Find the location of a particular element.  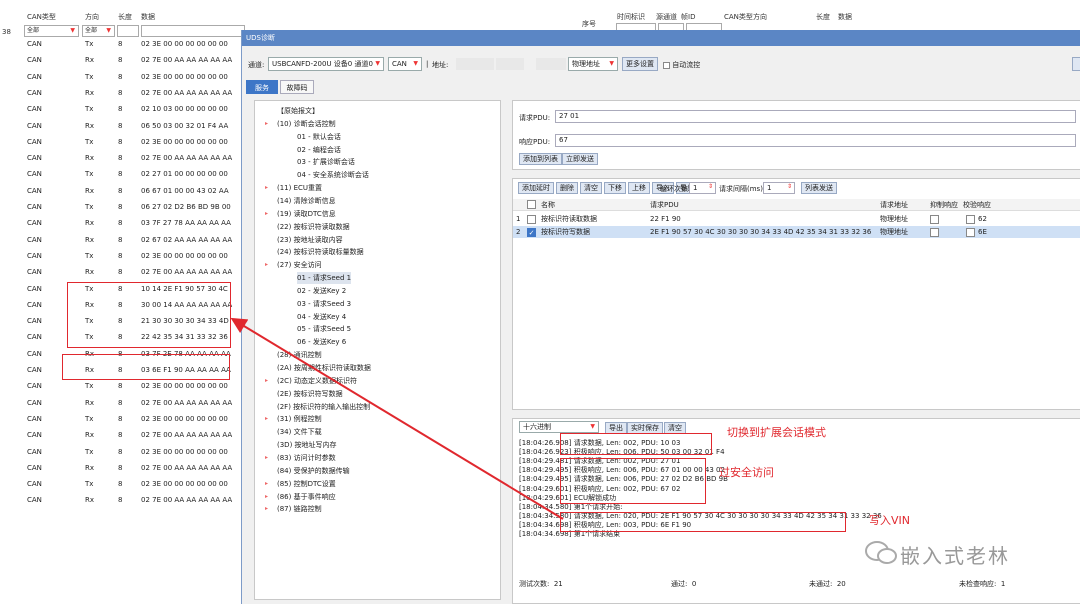

settings-overflow-button is located at coordinates (1076, 64).